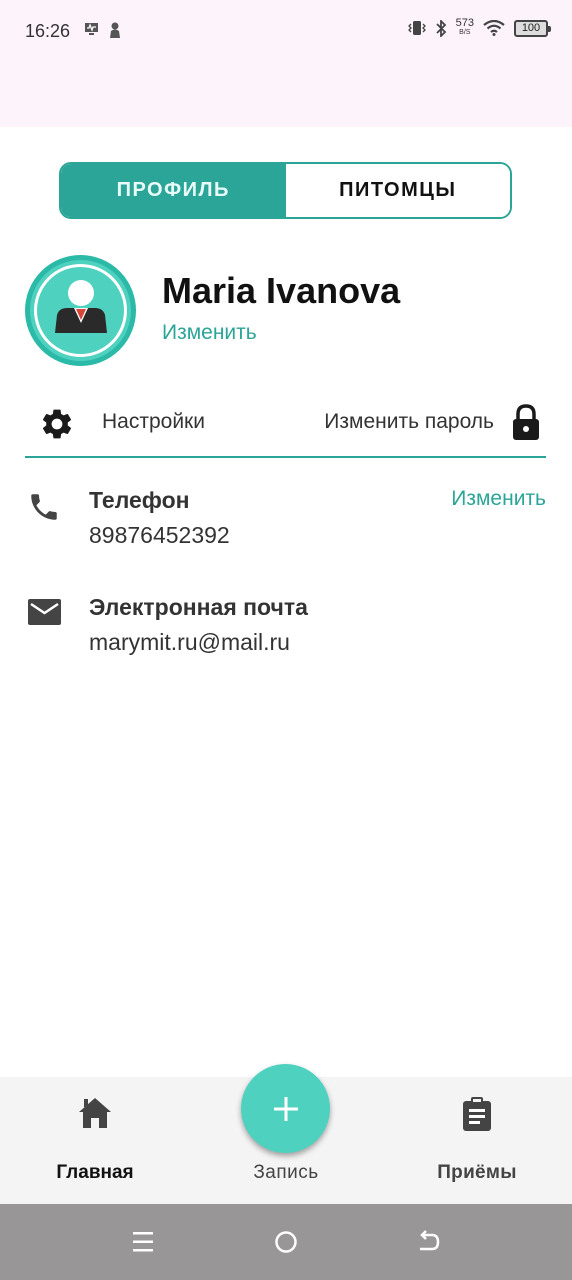 Image resolution: width=572 pixels, height=1280 pixels. What do you see at coordinates (441, 28) in the screenshot?
I see `bluetooth-icon` at bounding box center [441, 28].